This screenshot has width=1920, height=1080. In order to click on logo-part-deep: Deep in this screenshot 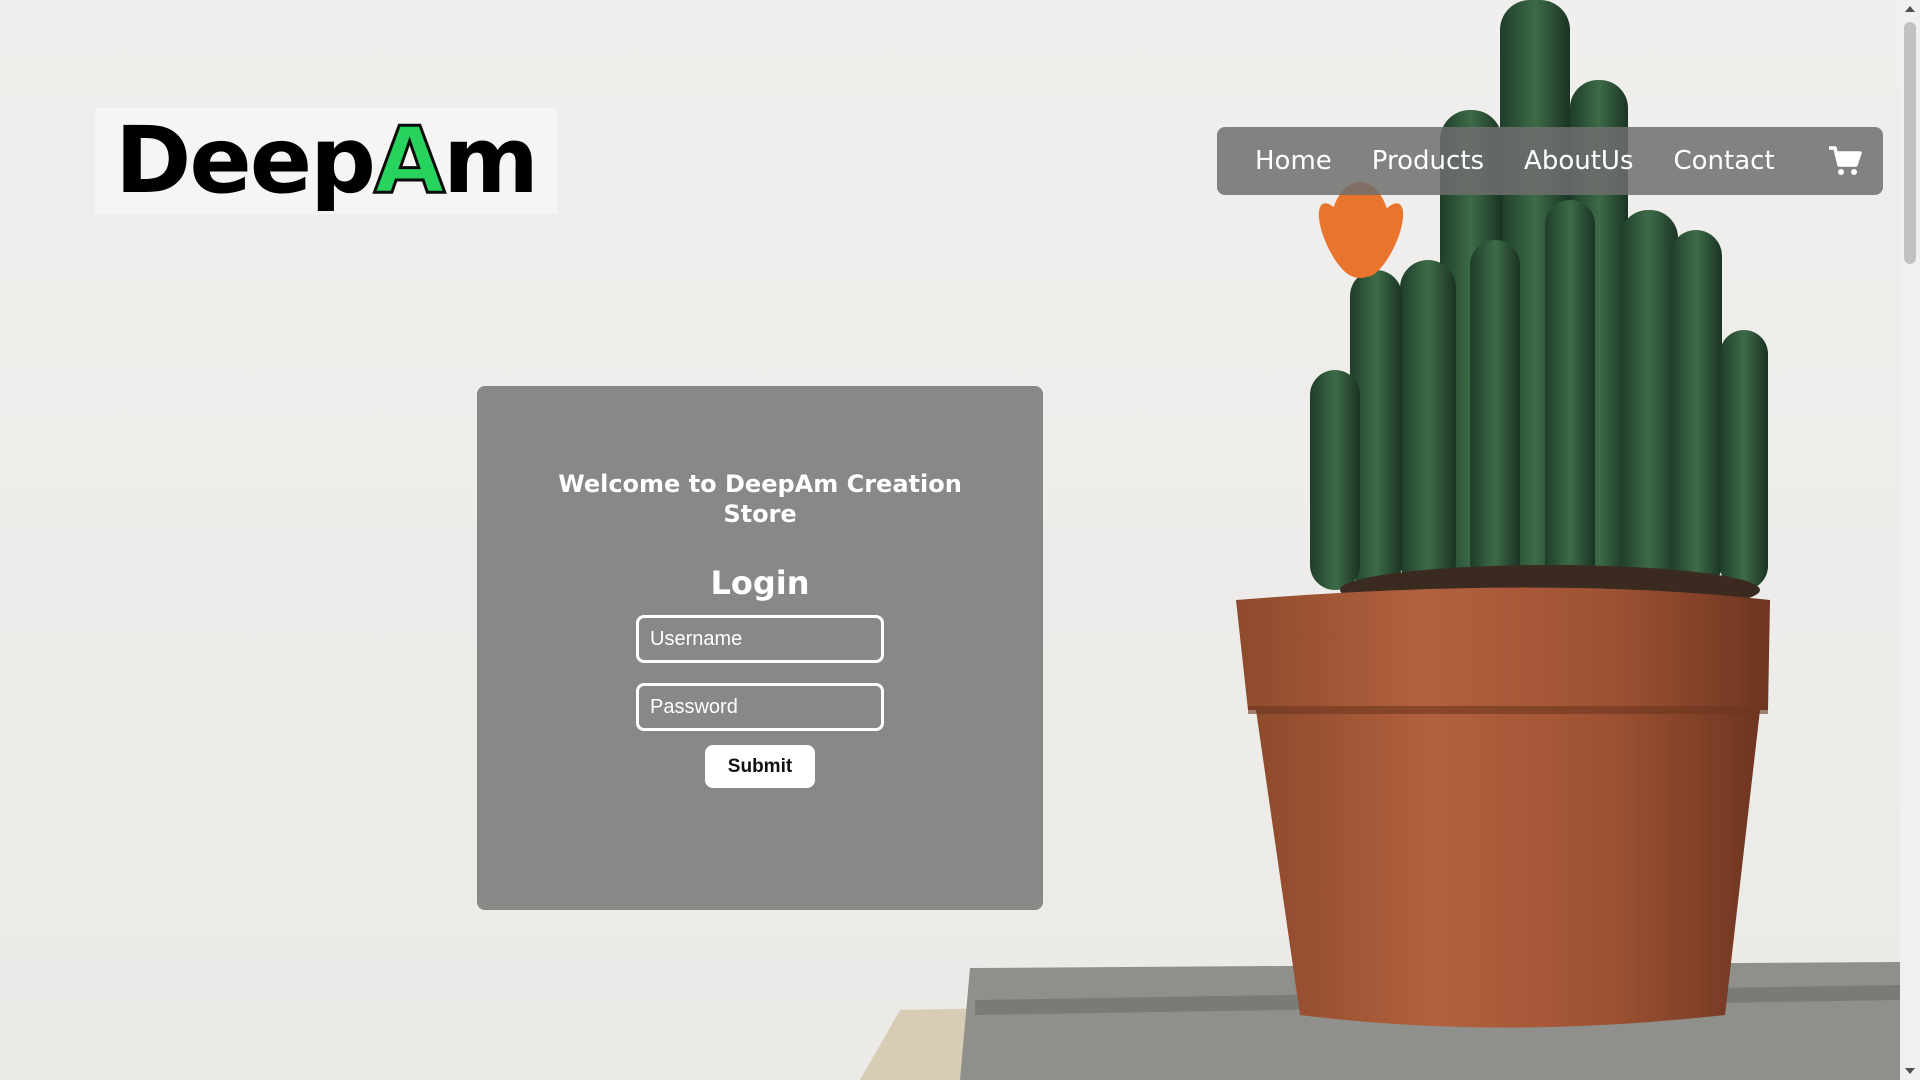, I will do `click(245, 160)`.